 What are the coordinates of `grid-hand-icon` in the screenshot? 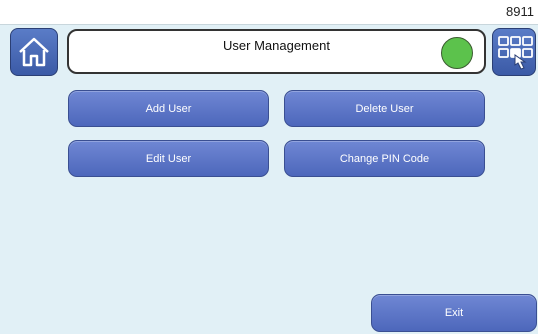 It's located at (515, 53).